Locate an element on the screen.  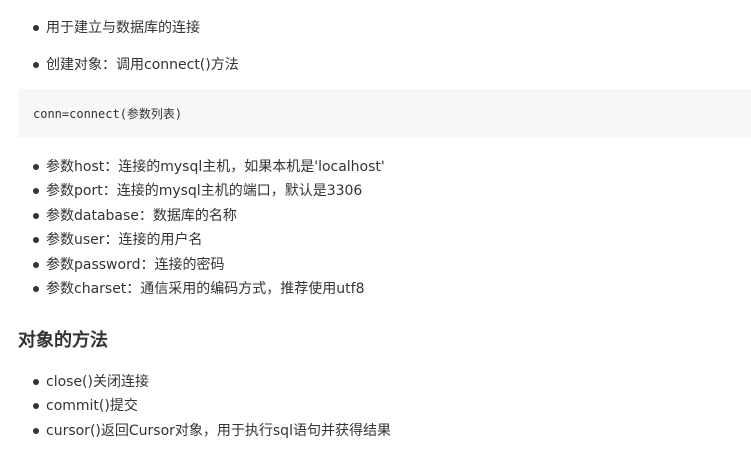
list-item: close()关闭连接 is located at coordinates (375, 382).